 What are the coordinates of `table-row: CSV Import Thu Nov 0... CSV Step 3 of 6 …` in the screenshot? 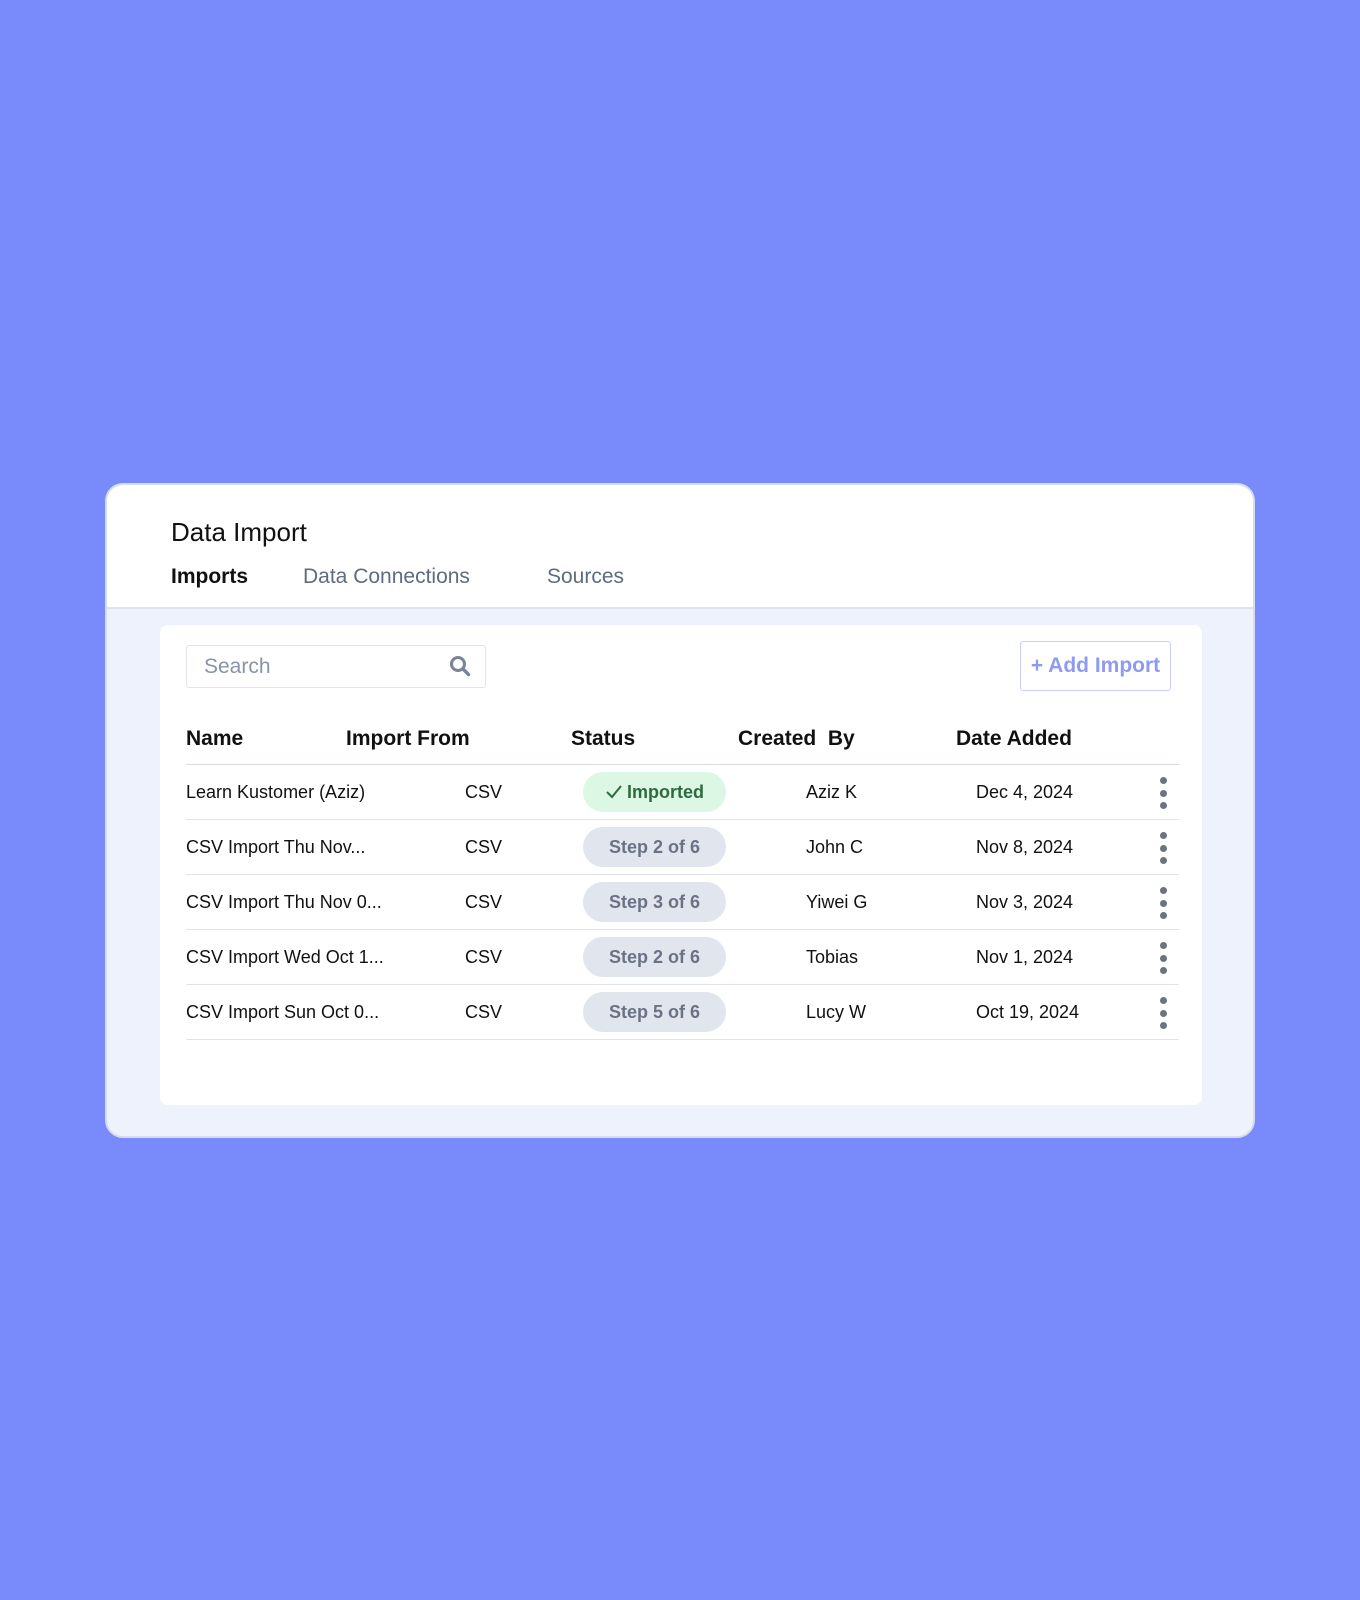 It's located at (682, 902).